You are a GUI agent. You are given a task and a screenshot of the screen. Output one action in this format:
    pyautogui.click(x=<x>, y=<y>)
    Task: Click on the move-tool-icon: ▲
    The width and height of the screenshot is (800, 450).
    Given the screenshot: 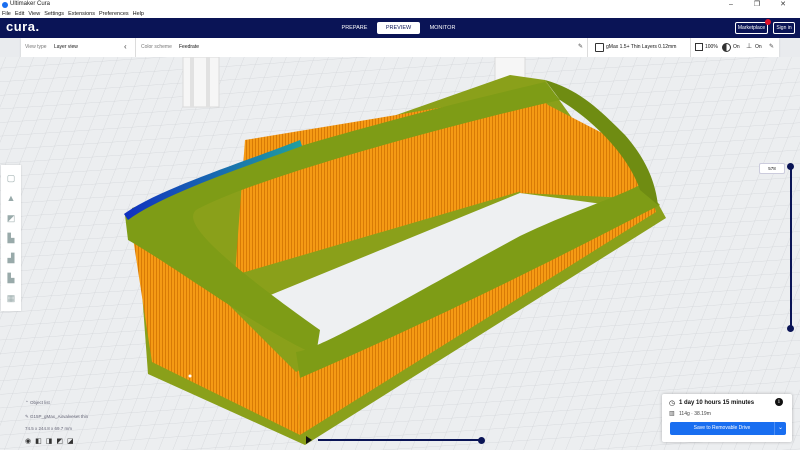 What is the action you would take?
    pyautogui.click(x=11, y=198)
    